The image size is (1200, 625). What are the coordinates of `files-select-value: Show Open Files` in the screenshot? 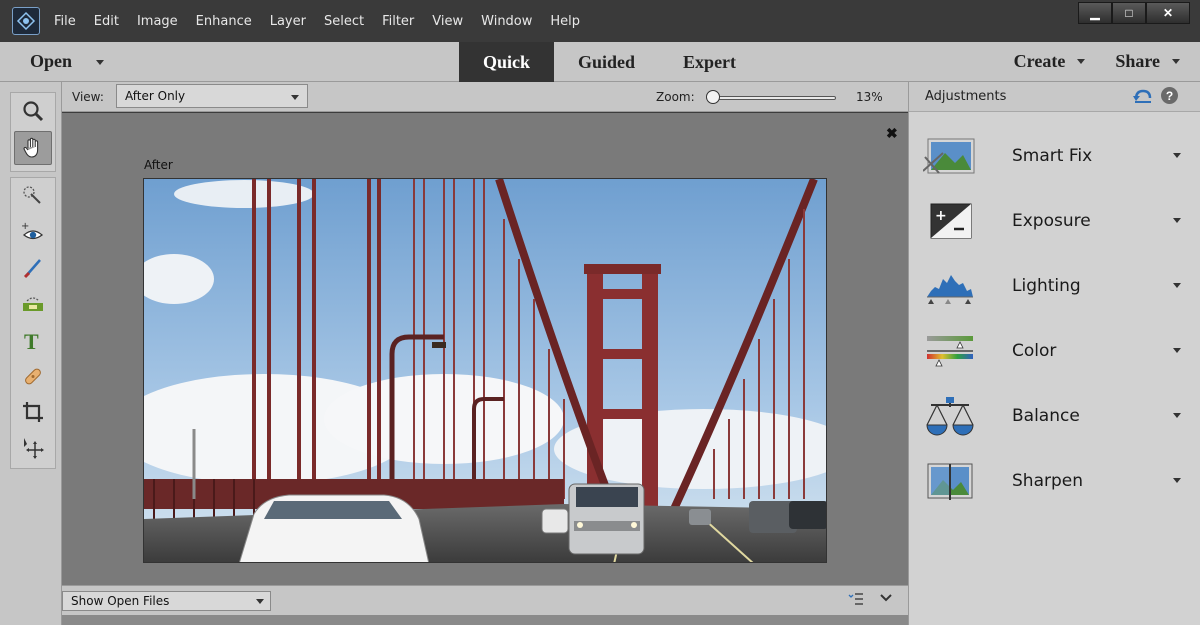 It's located at (120, 601).